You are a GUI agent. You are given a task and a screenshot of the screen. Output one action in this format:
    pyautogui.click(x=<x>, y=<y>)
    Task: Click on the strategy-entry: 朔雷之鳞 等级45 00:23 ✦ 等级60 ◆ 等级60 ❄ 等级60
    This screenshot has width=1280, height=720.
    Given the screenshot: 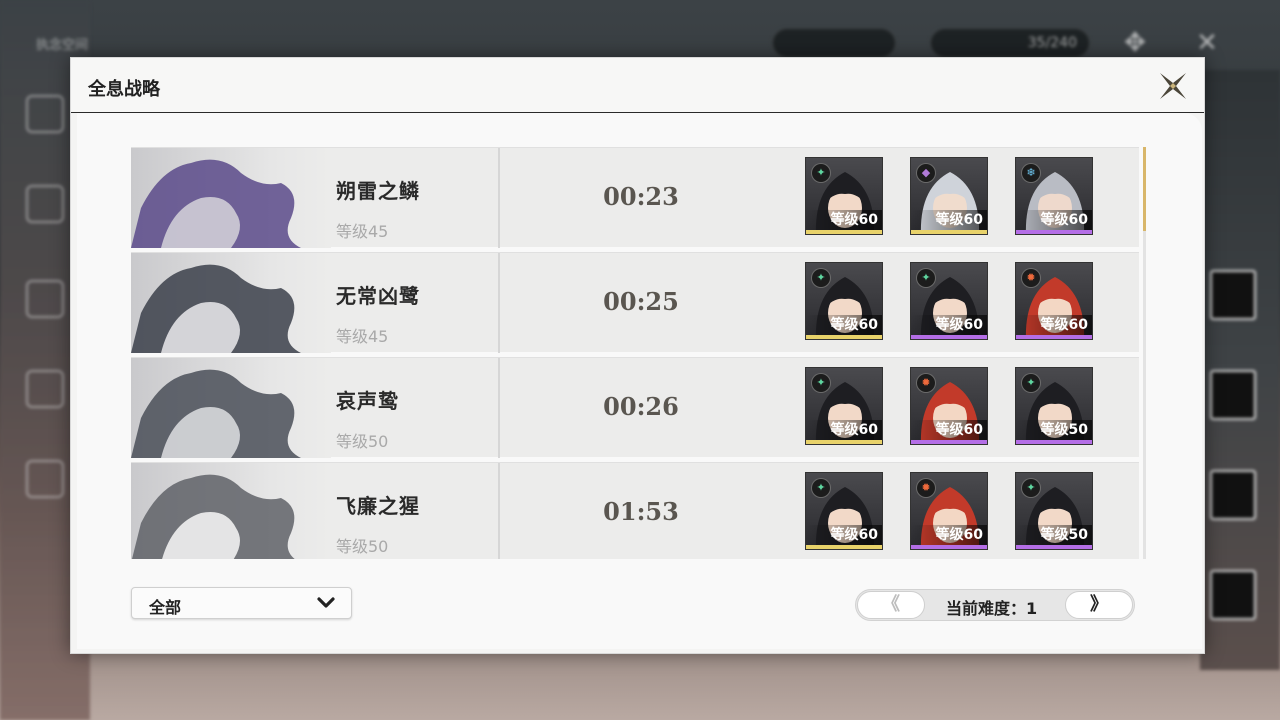 What is the action you would take?
    pyautogui.click(x=635, y=197)
    